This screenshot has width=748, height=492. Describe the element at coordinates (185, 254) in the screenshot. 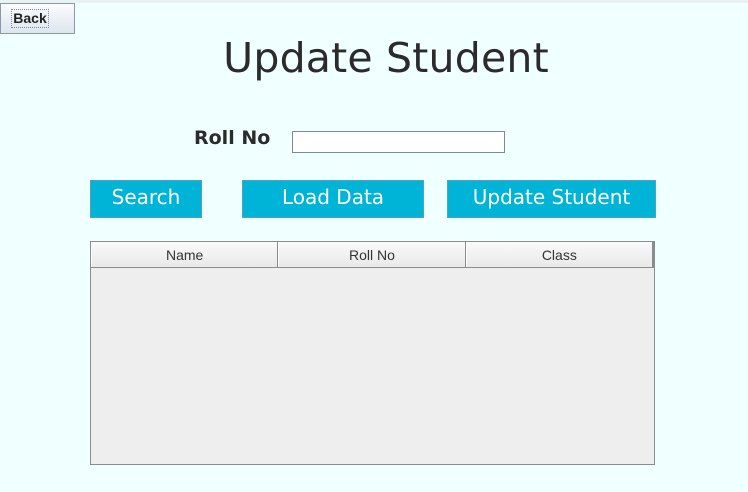

I see `column-header-name: Name` at that location.